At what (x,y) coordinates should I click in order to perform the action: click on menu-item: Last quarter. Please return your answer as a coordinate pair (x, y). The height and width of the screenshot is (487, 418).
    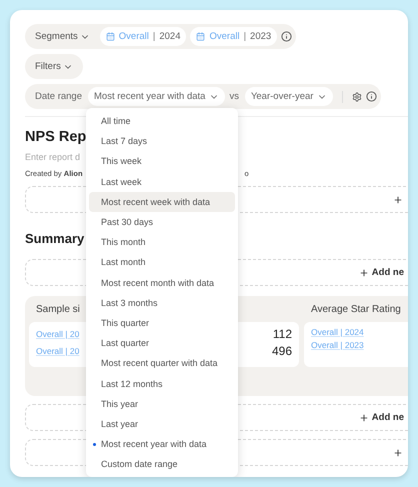
    Looking at the image, I should click on (162, 343).